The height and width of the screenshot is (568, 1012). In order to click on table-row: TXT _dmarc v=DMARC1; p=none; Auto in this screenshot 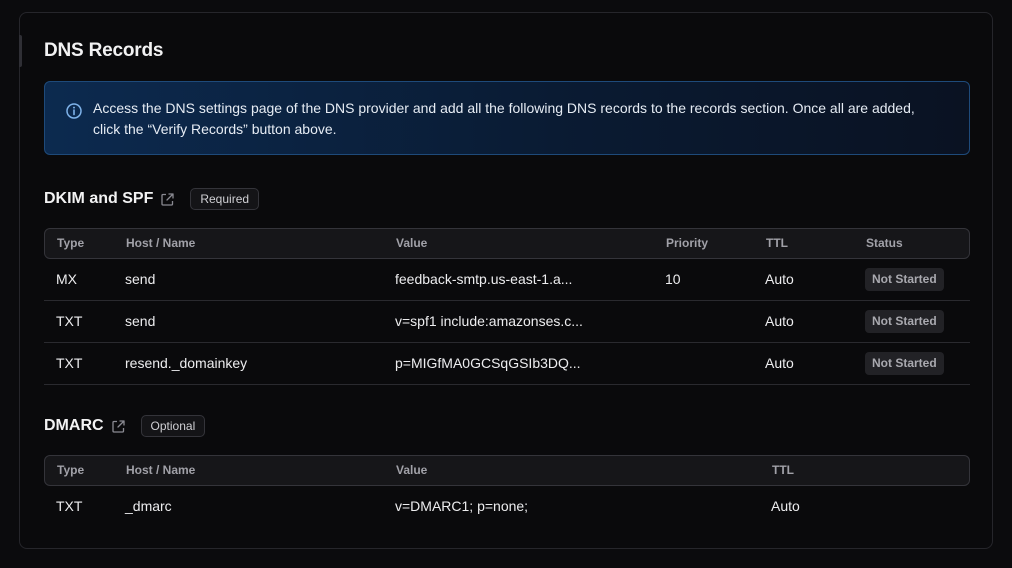, I will do `click(507, 506)`.